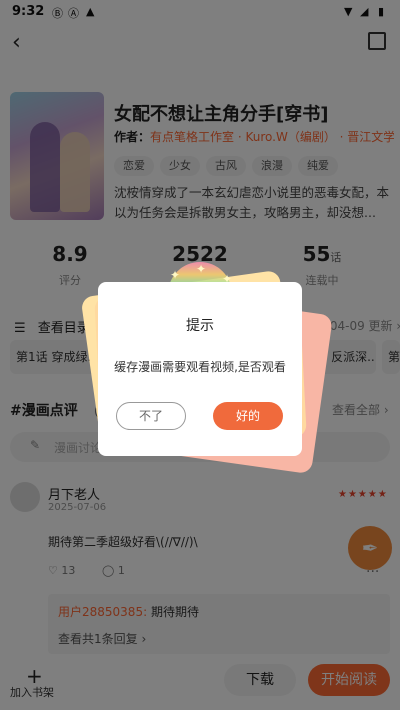 Image resolution: width=400 pixels, height=710 pixels. Describe the element at coordinates (248, 416) in the screenshot. I see `confirm-button: 好的` at that location.